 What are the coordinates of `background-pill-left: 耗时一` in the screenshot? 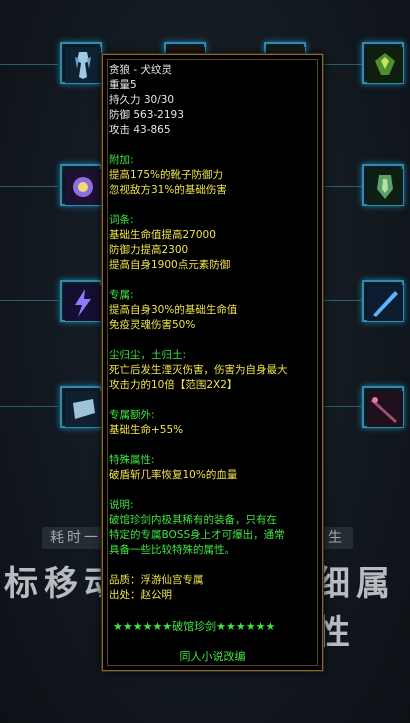 It's located at (75, 538).